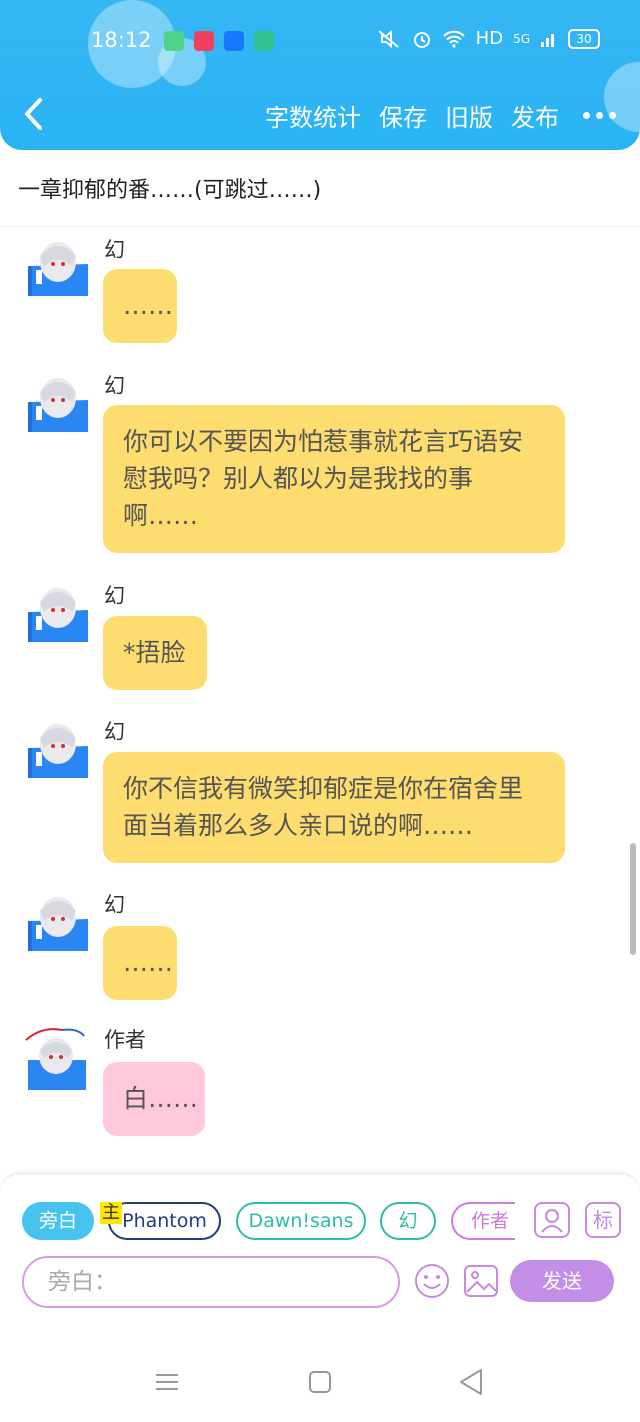 The height and width of the screenshot is (1422, 640). I want to click on chapter-title: 一章抑郁的番……(可跳过……), so click(169, 188).